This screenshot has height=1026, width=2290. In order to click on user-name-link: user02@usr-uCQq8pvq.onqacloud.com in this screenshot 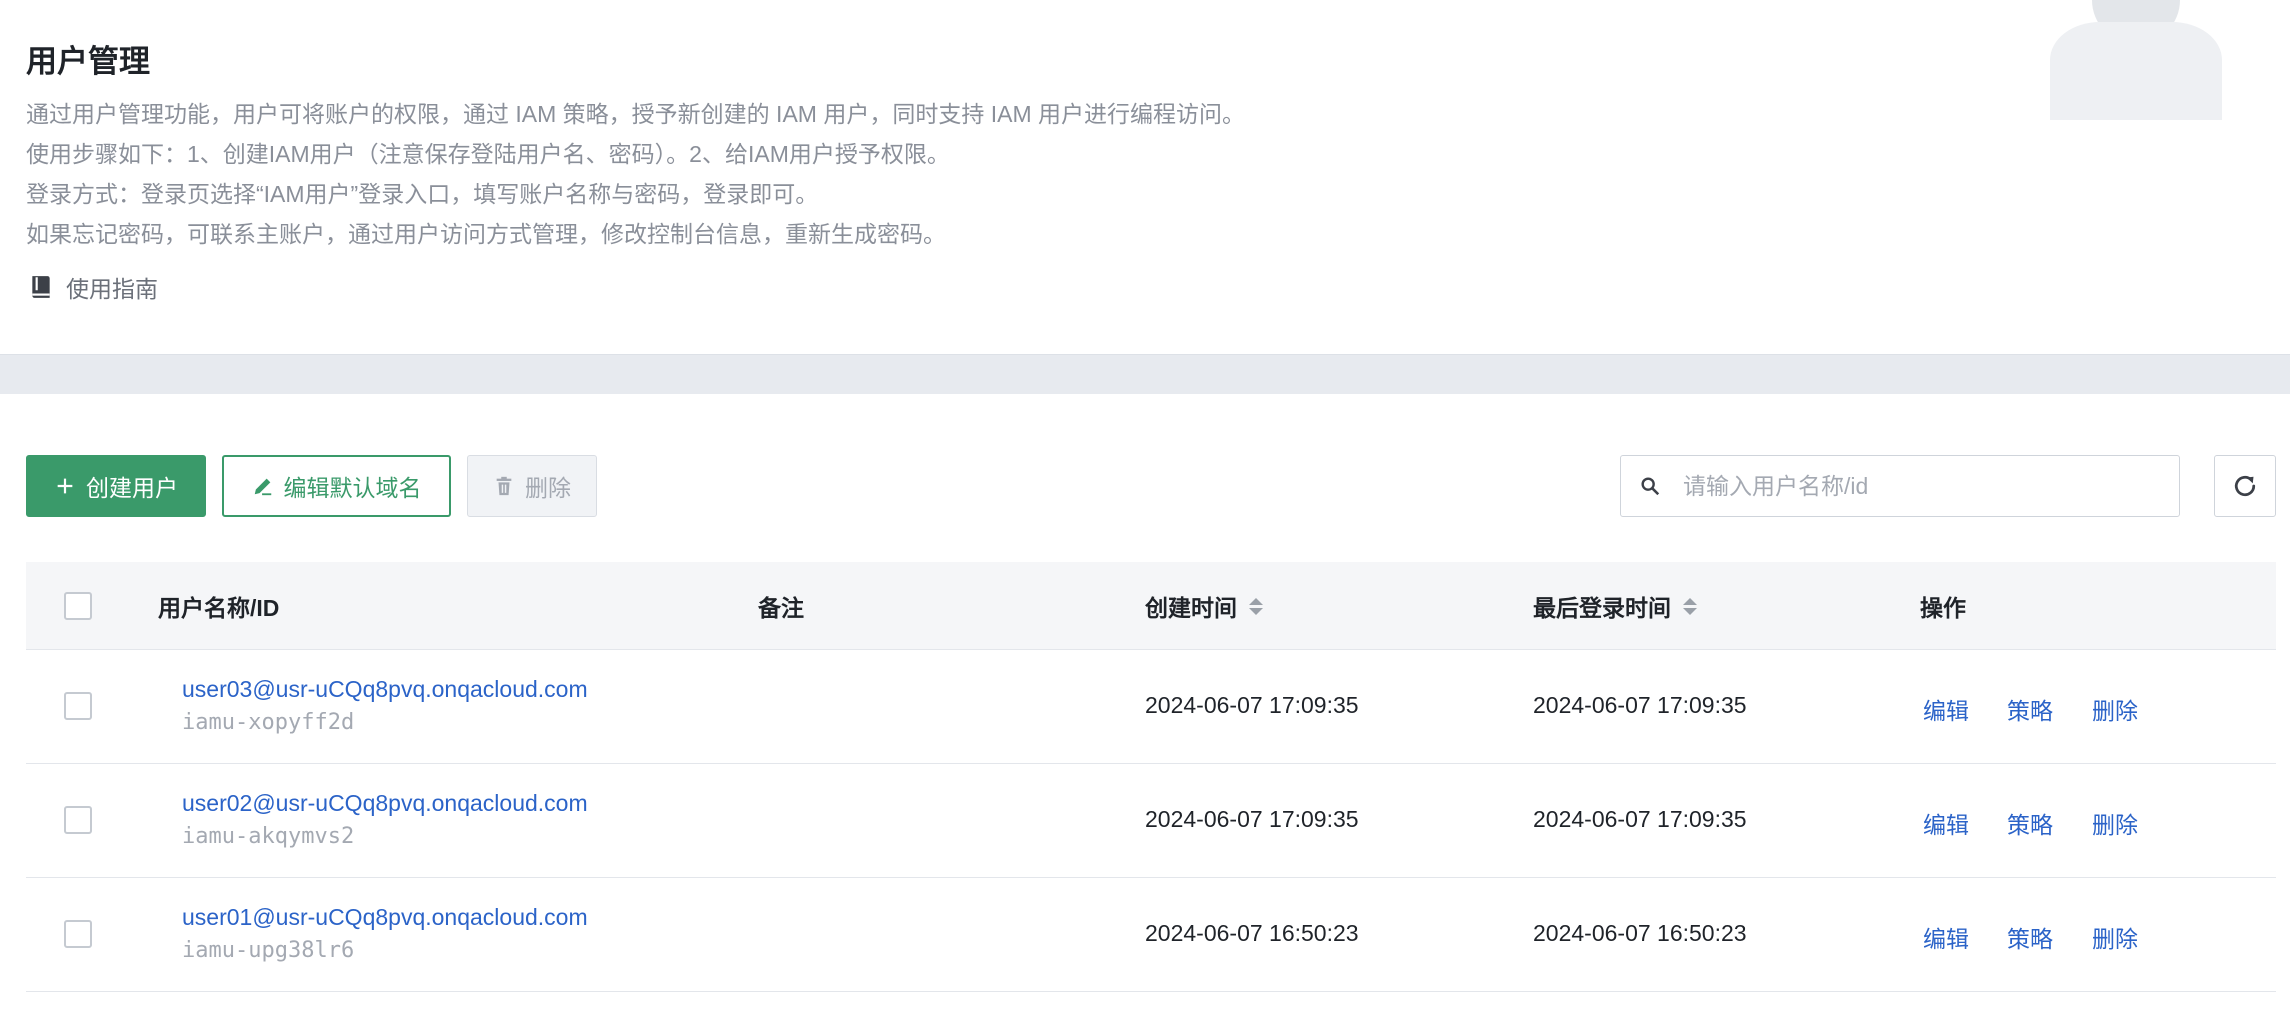, I will do `click(385, 803)`.